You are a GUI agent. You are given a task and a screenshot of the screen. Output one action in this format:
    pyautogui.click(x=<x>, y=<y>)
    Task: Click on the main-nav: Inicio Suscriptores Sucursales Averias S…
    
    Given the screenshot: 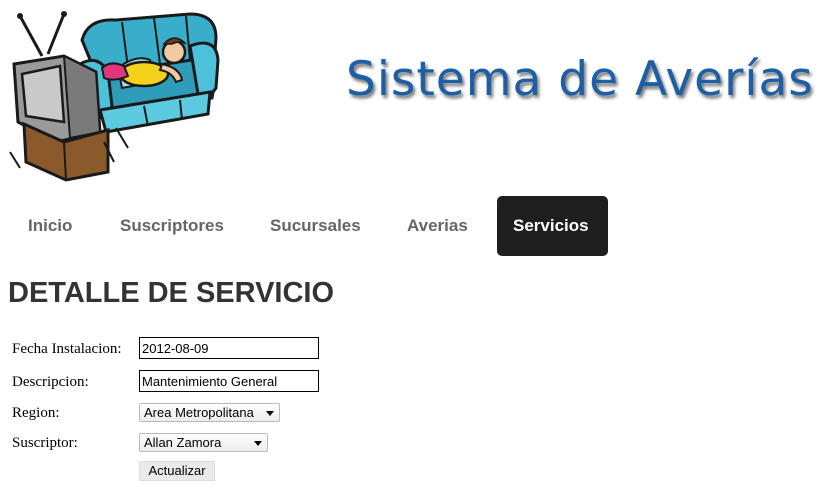 What is the action you would take?
    pyautogui.click(x=307, y=226)
    